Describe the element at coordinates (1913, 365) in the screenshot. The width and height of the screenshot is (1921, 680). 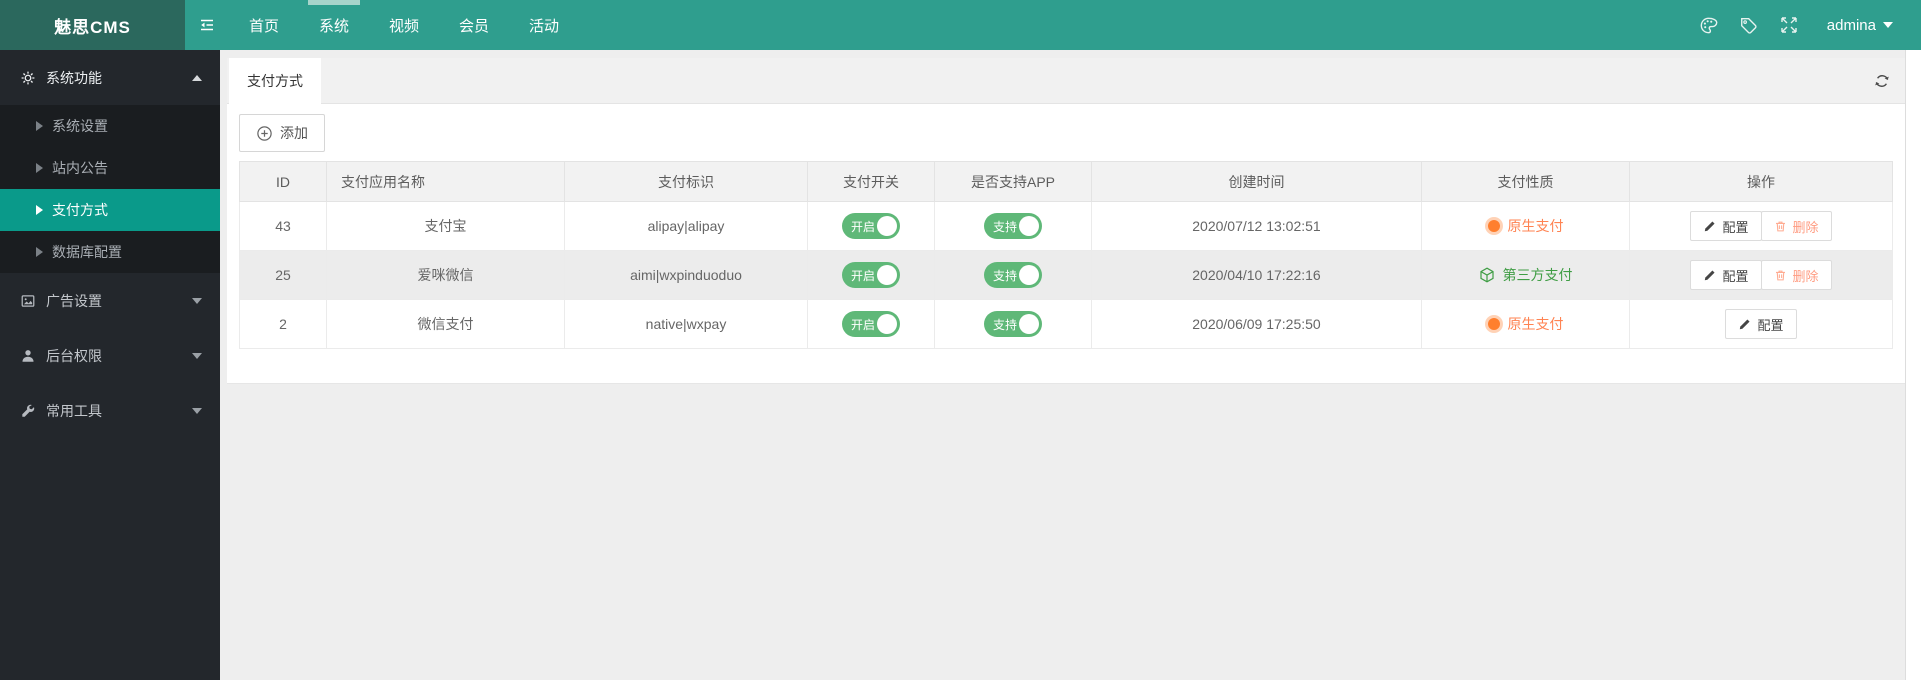
I see `content-scrollbar` at that location.